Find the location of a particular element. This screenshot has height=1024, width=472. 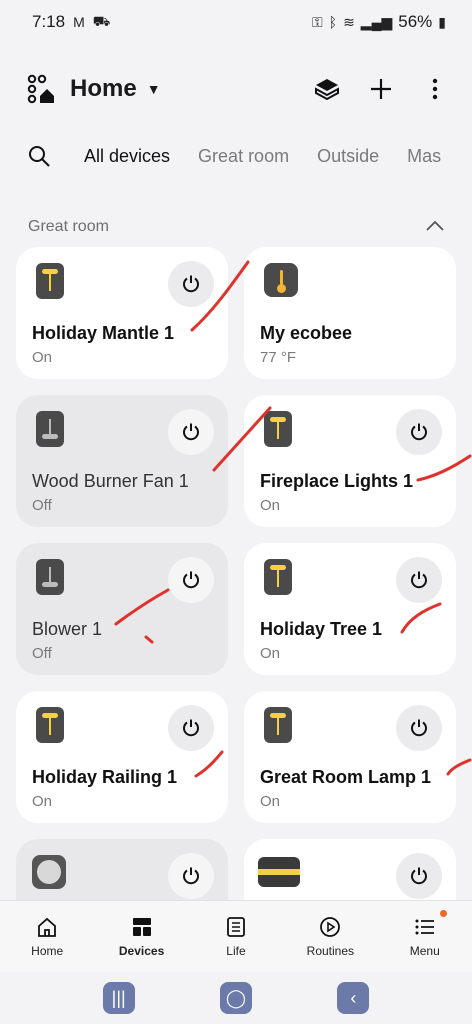

light-bar-icon is located at coordinates (279, 872).